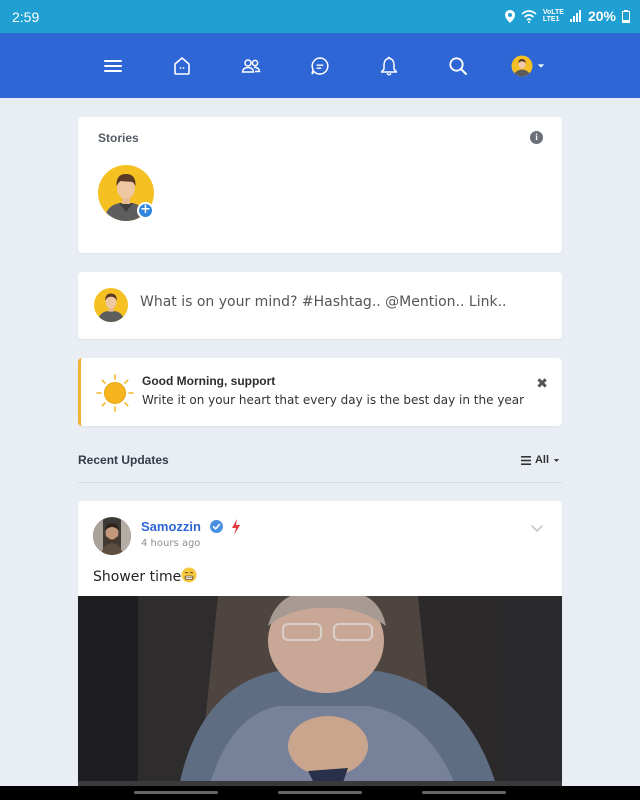 This screenshot has width=640, height=800. What do you see at coordinates (176, 792) in the screenshot?
I see `nav-pill-recents` at bounding box center [176, 792].